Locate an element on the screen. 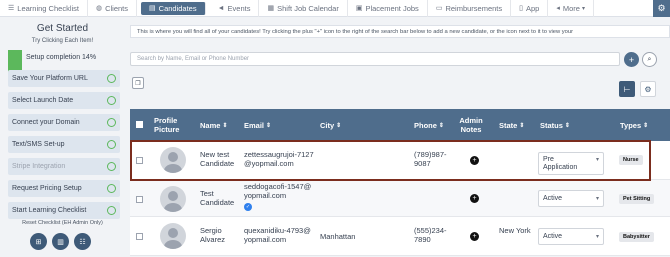  candidate-city: Manhattan is located at coordinates (338, 236).